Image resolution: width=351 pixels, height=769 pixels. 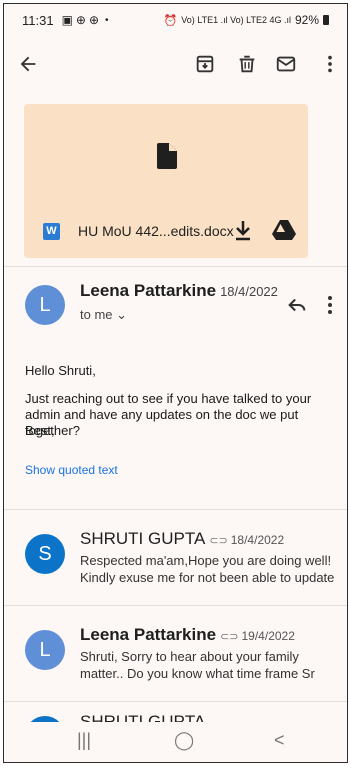 What do you see at coordinates (71, 470) in the screenshot?
I see `show-quoted-text-link: Show quoted text` at bounding box center [71, 470].